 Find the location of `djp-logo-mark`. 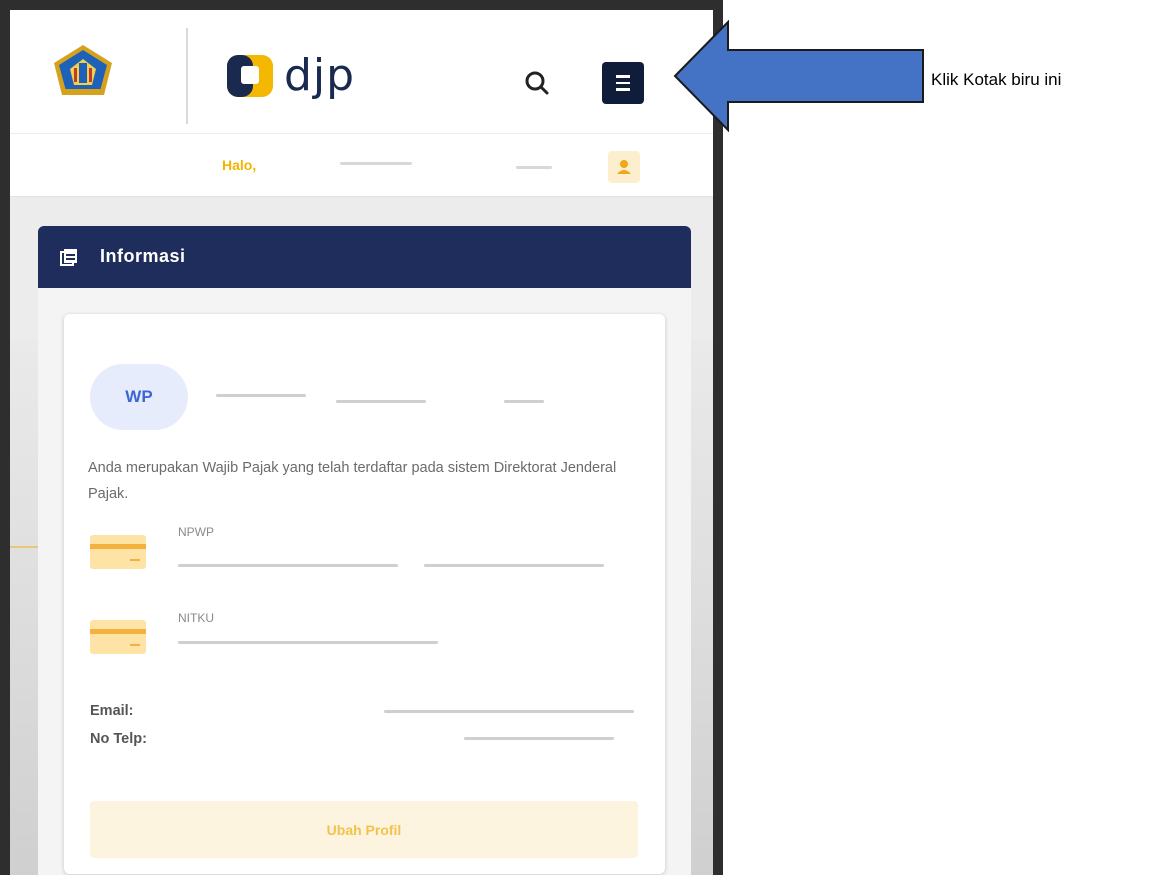

djp-logo-mark is located at coordinates (250, 76).